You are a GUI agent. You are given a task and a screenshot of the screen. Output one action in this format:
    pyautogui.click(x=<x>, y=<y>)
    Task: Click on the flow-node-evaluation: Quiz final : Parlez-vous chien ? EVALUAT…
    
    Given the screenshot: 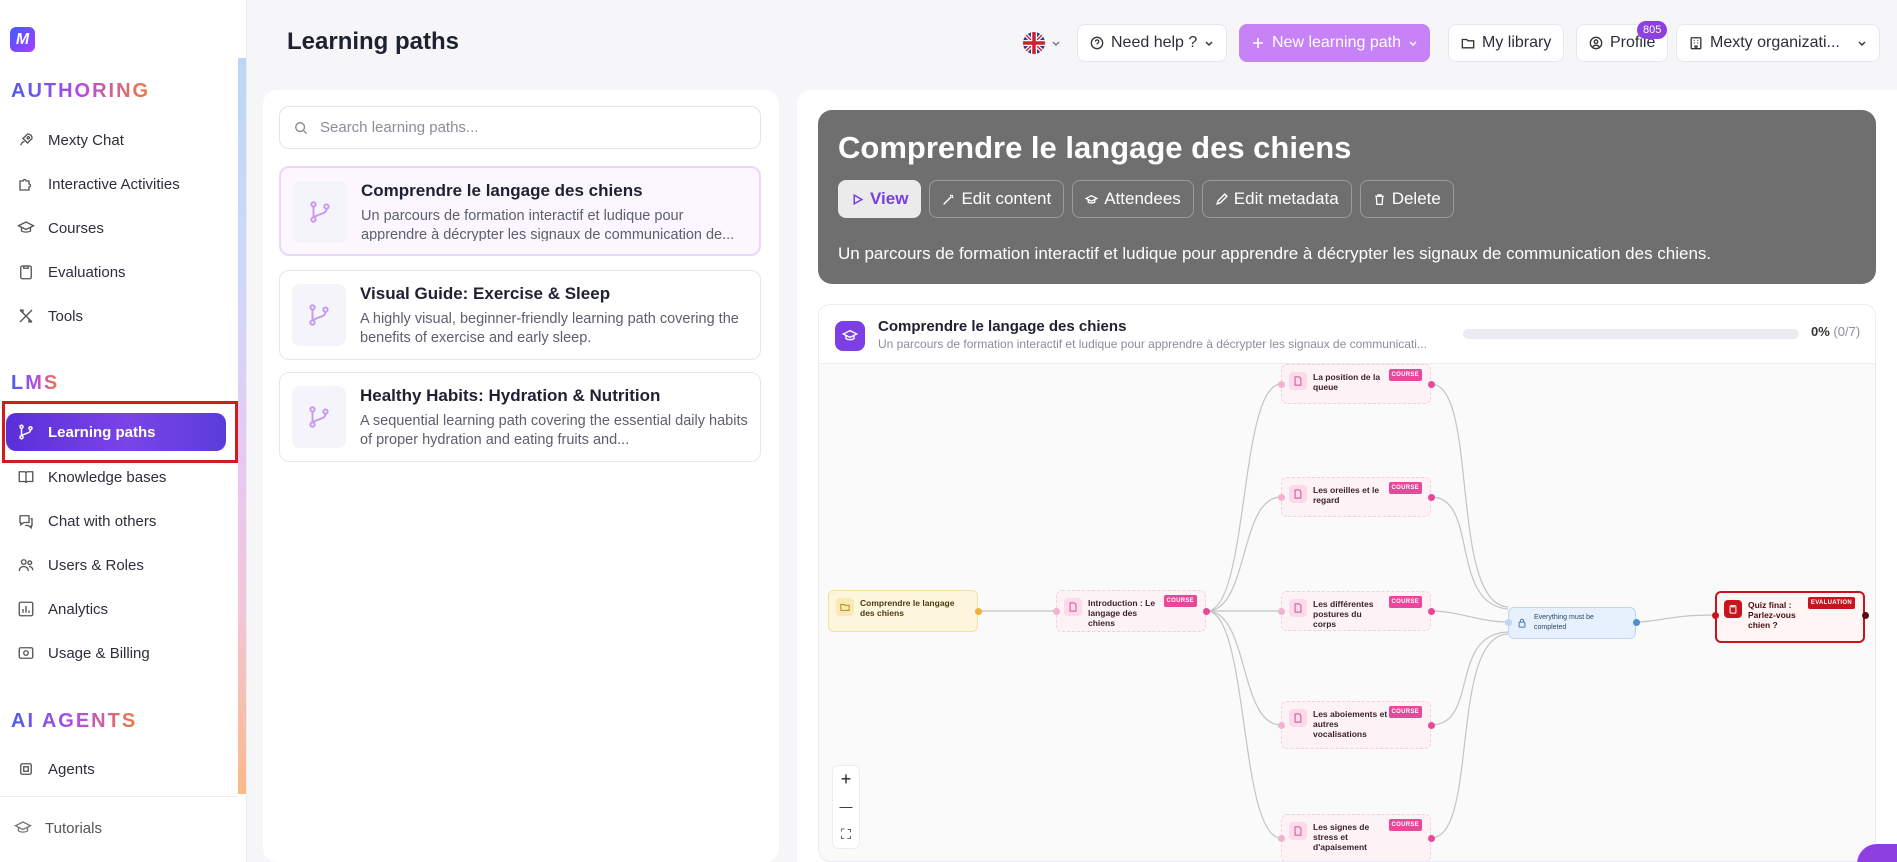 What is the action you would take?
    pyautogui.click(x=1790, y=617)
    